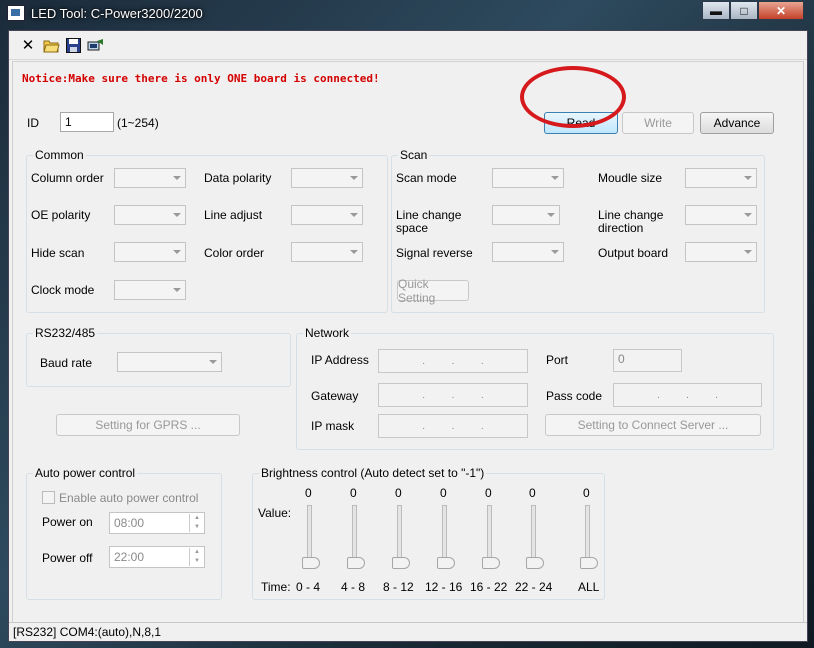  I want to click on toolbar: ✕, so click(408, 45).